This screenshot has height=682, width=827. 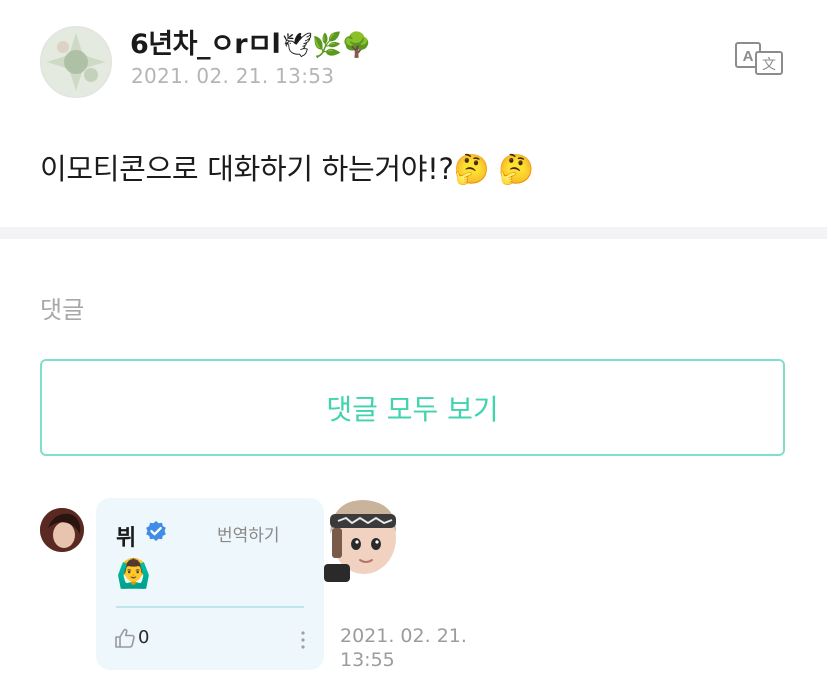 I want to click on more-options-icon, so click(x=303, y=640).